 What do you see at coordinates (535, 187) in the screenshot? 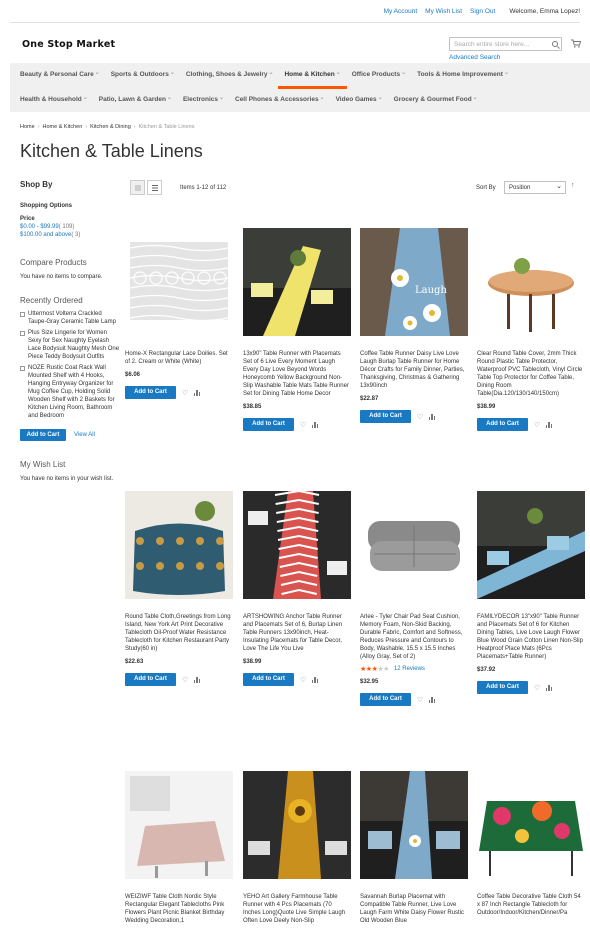
I see `sort-select: Position` at bounding box center [535, 187].